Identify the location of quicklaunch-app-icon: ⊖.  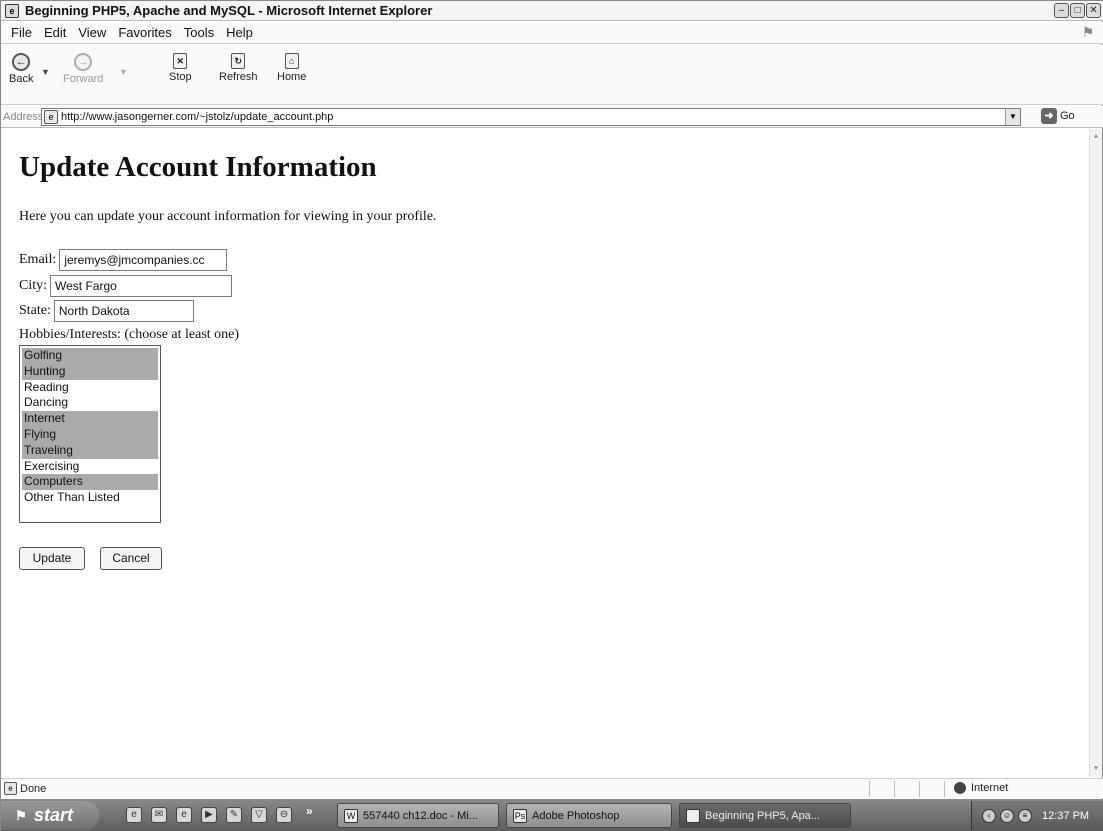
(284, 815).